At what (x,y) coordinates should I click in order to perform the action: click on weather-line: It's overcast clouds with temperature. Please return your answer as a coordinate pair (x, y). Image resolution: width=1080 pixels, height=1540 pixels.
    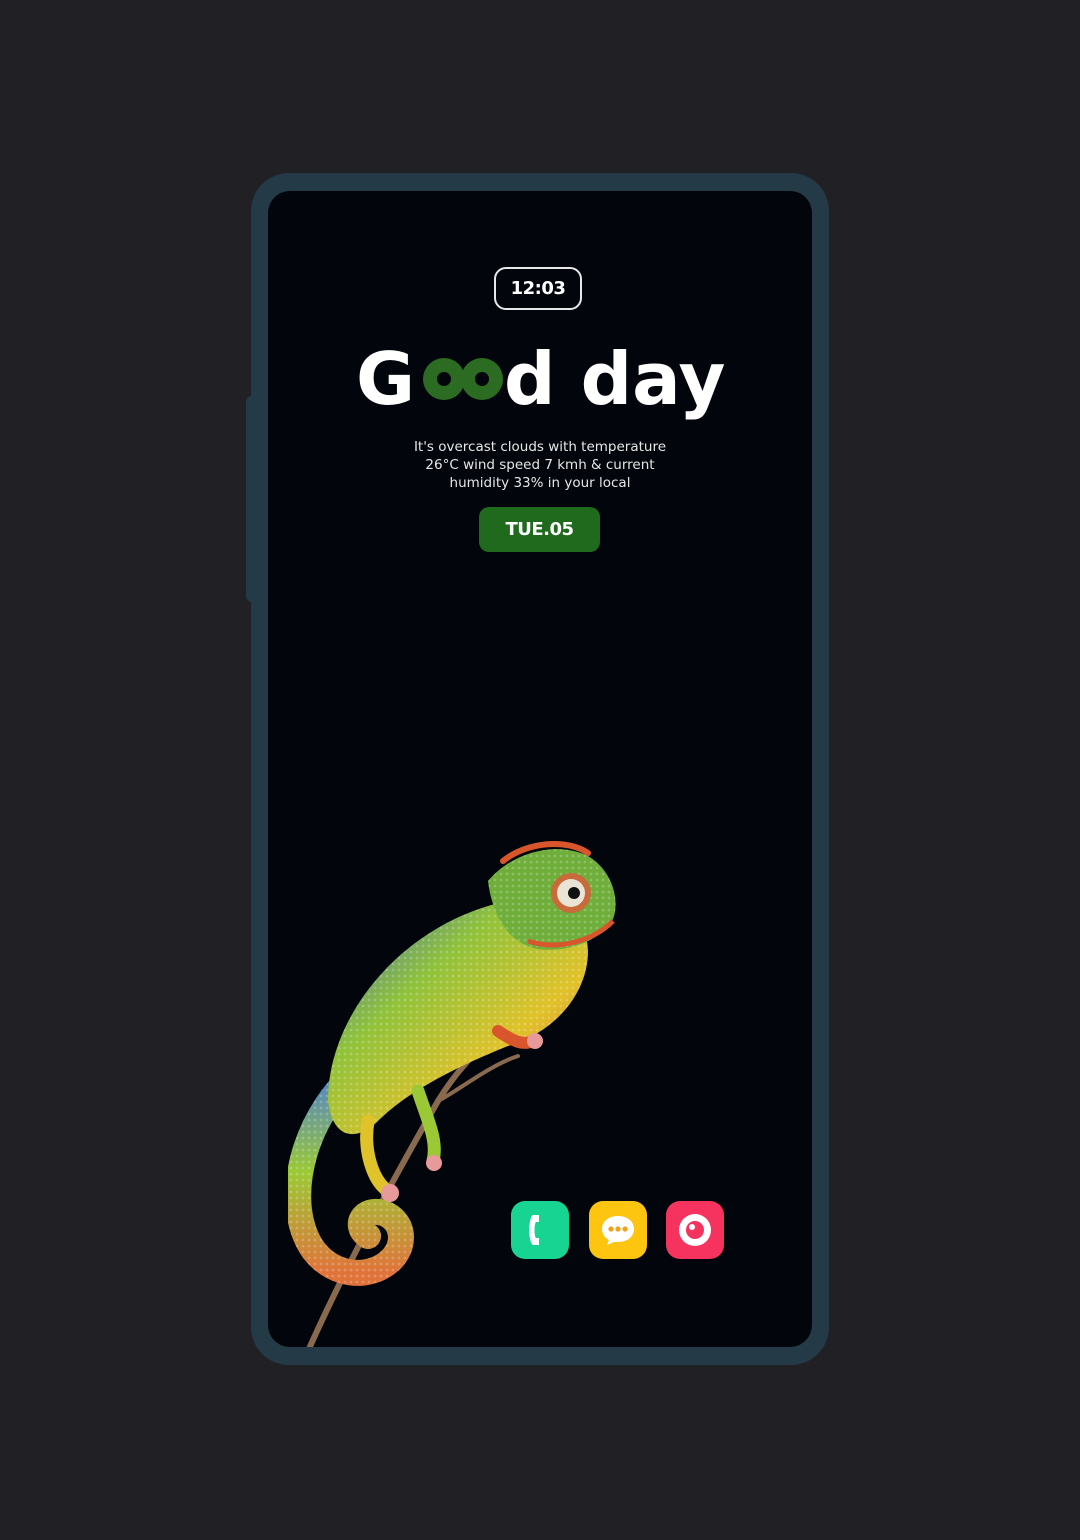
    Looking at the image, I should click on (540, 447).